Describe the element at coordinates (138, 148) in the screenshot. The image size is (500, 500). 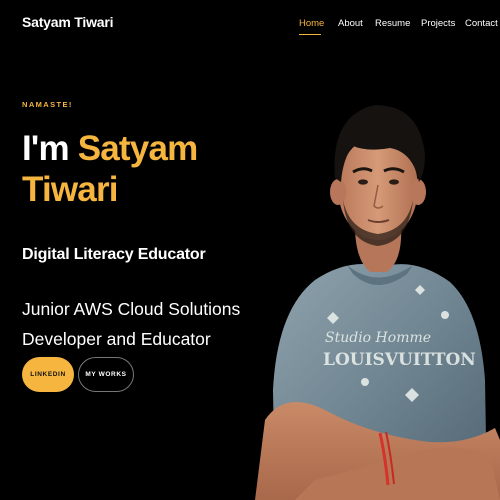
I see `hero-title-first-name: Satyam` at that location.